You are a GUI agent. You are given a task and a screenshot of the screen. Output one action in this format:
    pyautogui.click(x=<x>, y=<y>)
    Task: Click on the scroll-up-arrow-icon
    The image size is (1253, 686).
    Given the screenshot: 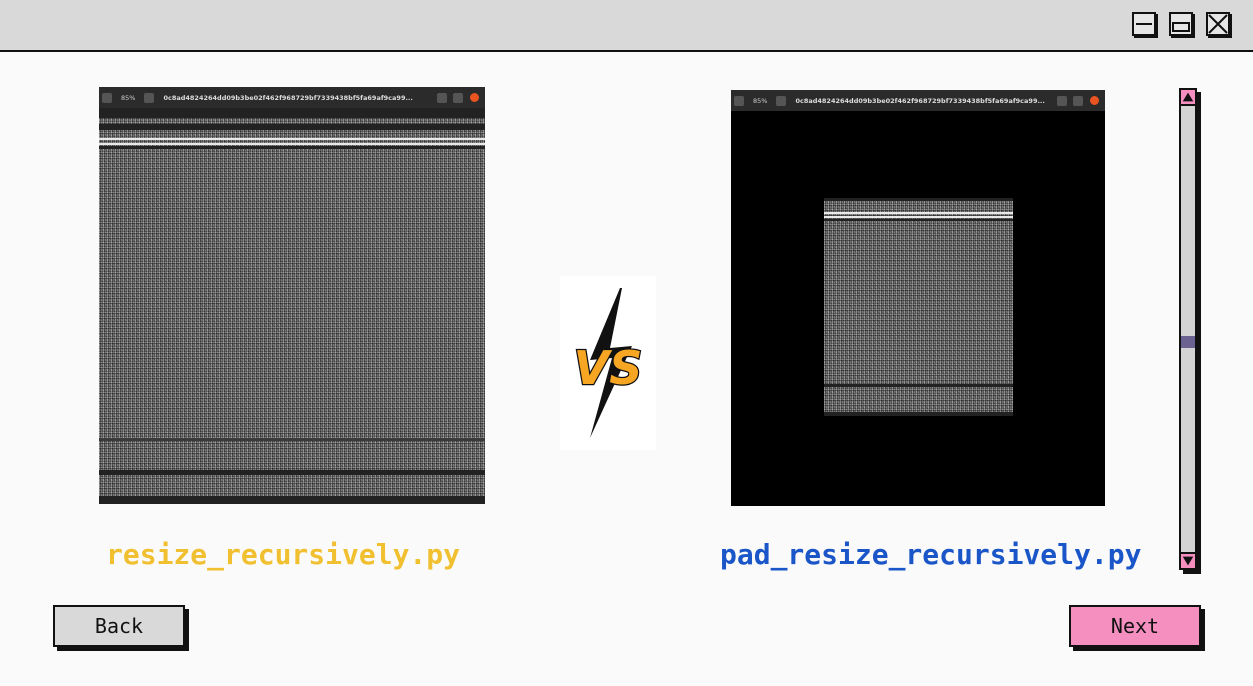 What is the action you would take?
    pyautogui.click(x=1188, y=98)
    